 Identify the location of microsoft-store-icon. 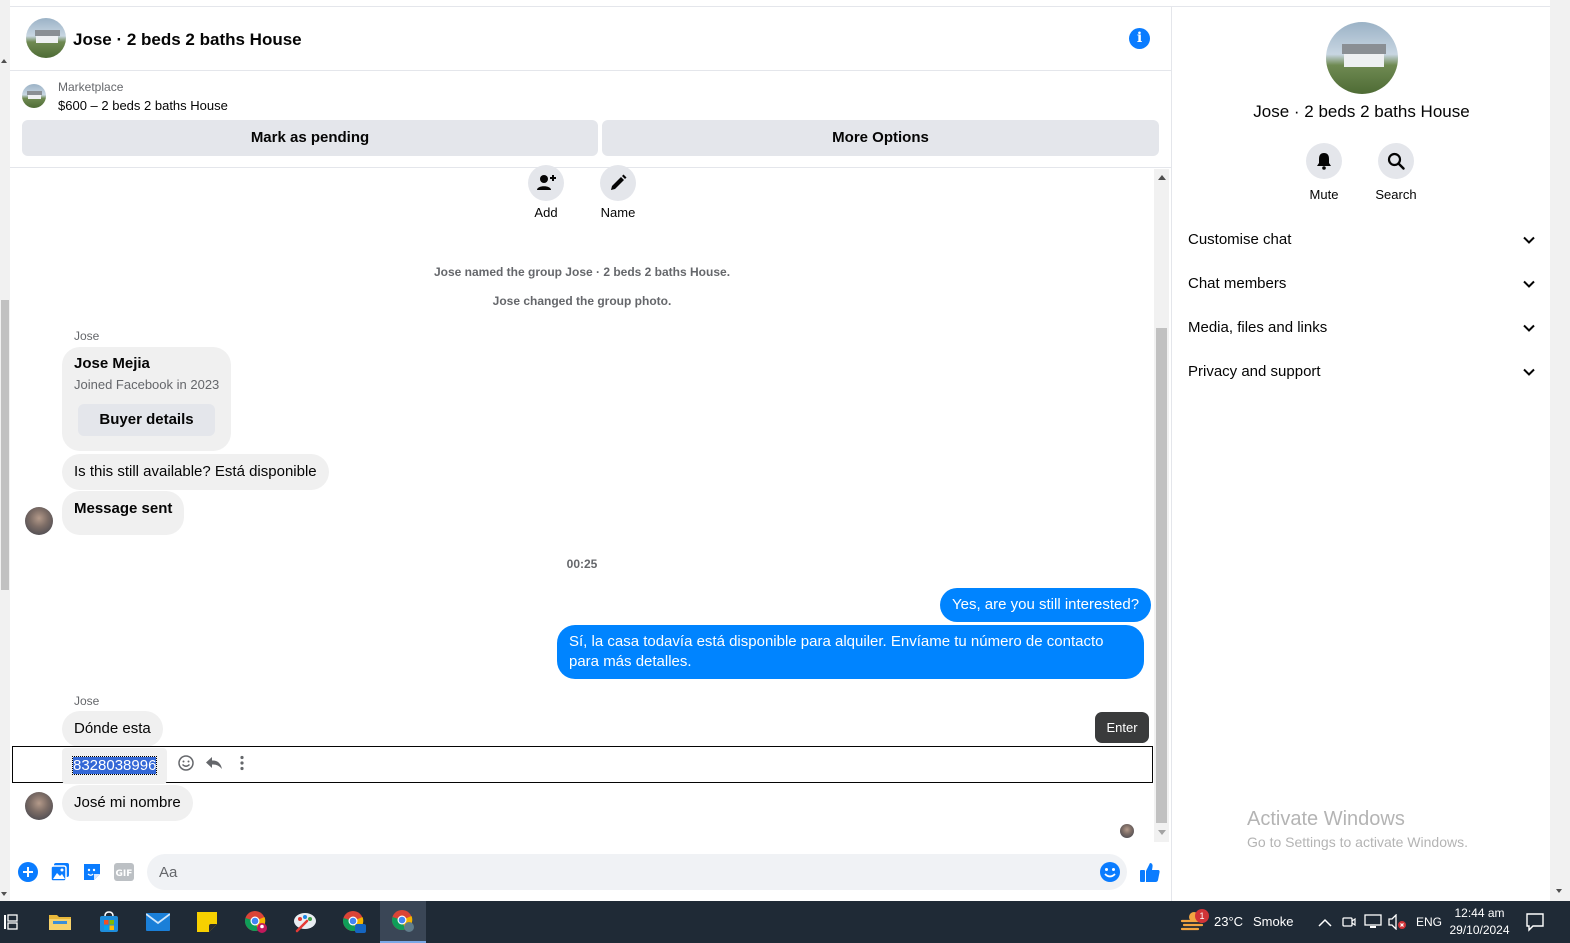
(109, 922).